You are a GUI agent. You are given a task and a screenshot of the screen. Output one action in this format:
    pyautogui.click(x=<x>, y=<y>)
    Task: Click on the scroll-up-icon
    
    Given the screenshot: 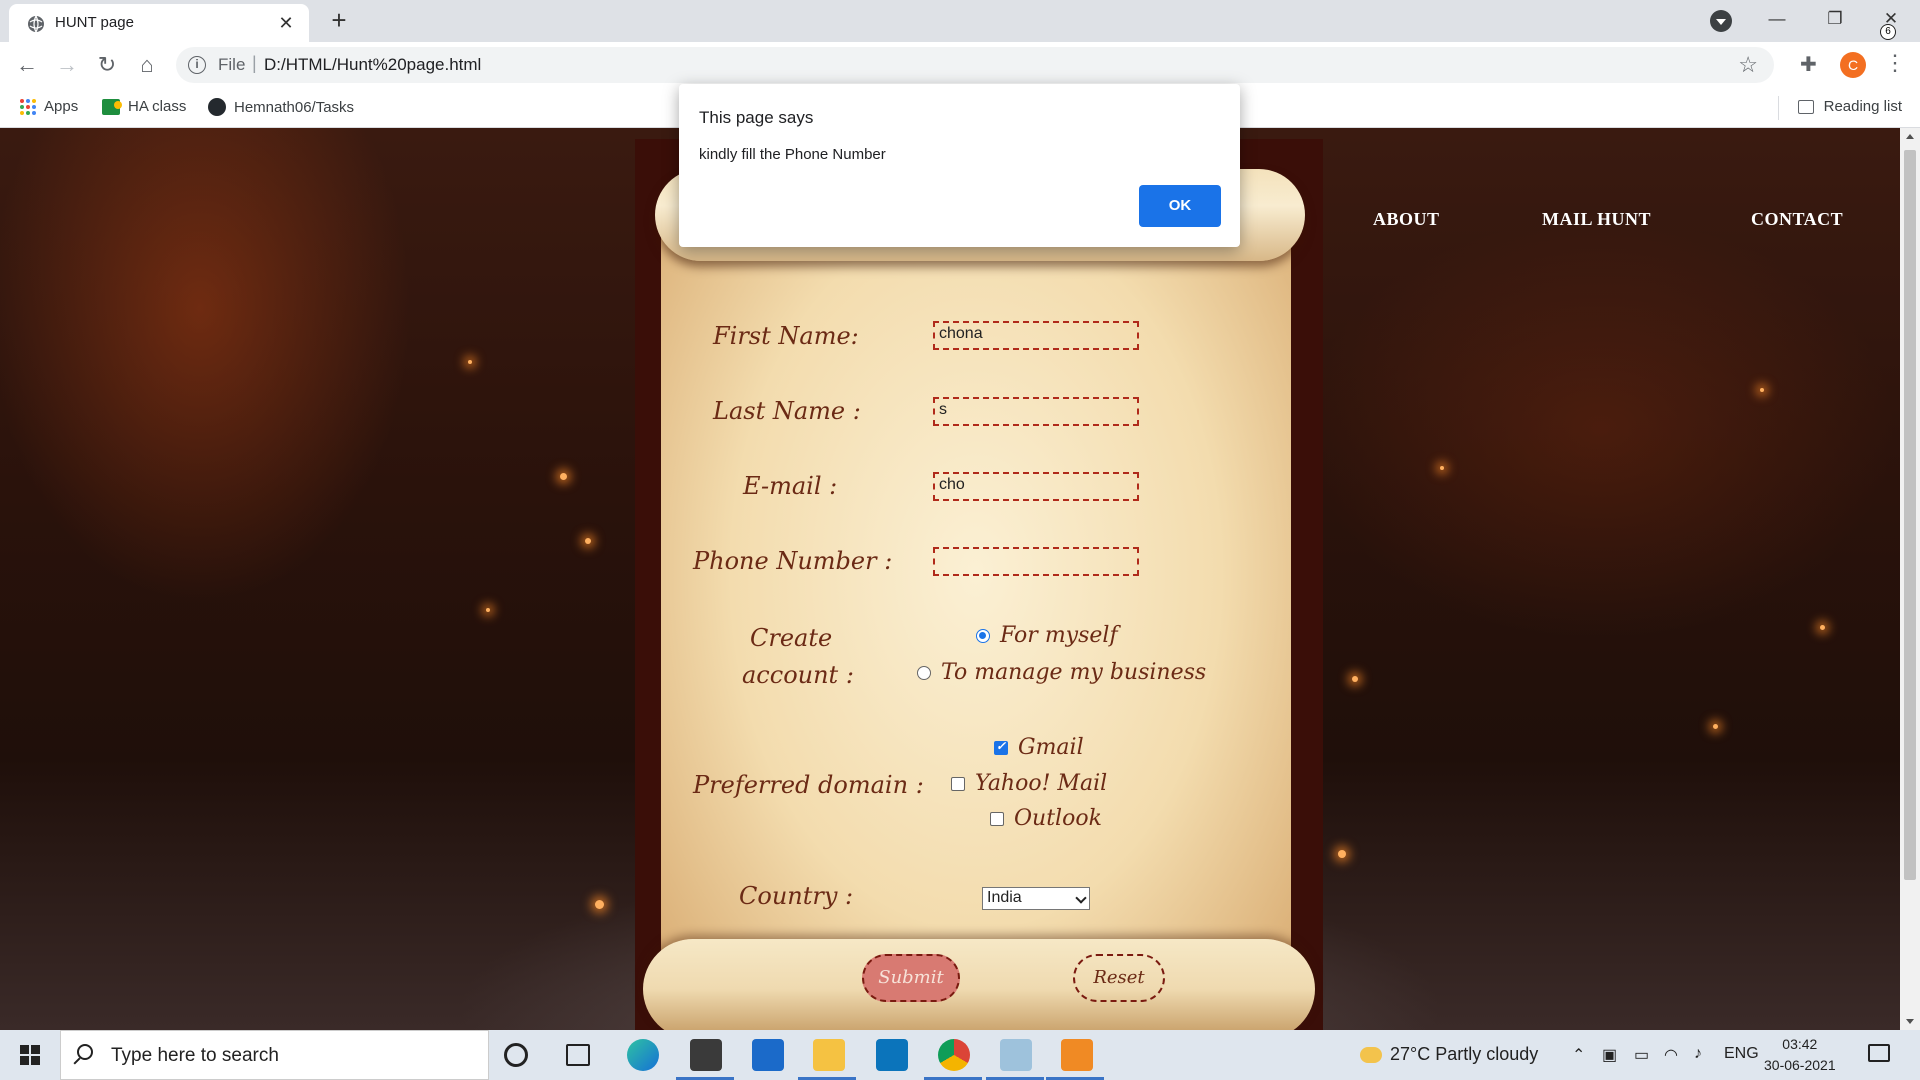 What is the action you would take?
    pyautogui.click(x=1910, y=136)
    